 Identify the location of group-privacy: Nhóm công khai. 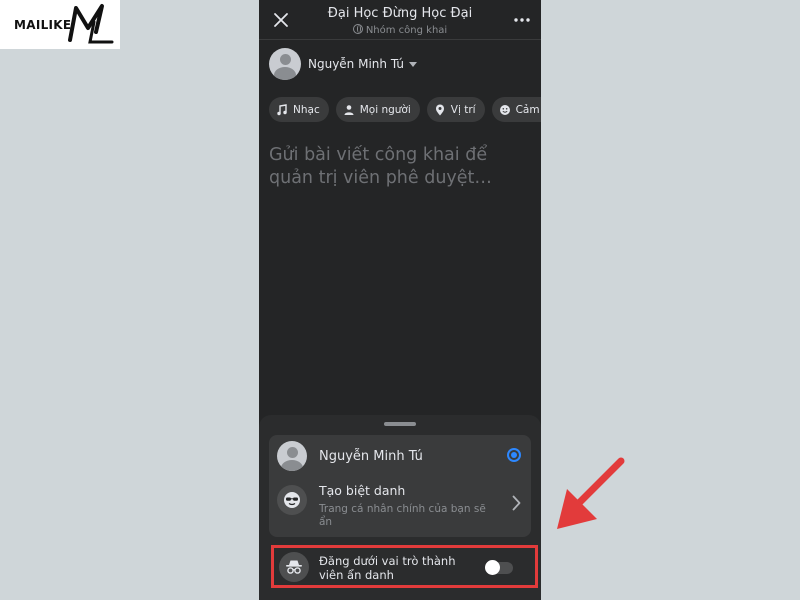
(400, 30).